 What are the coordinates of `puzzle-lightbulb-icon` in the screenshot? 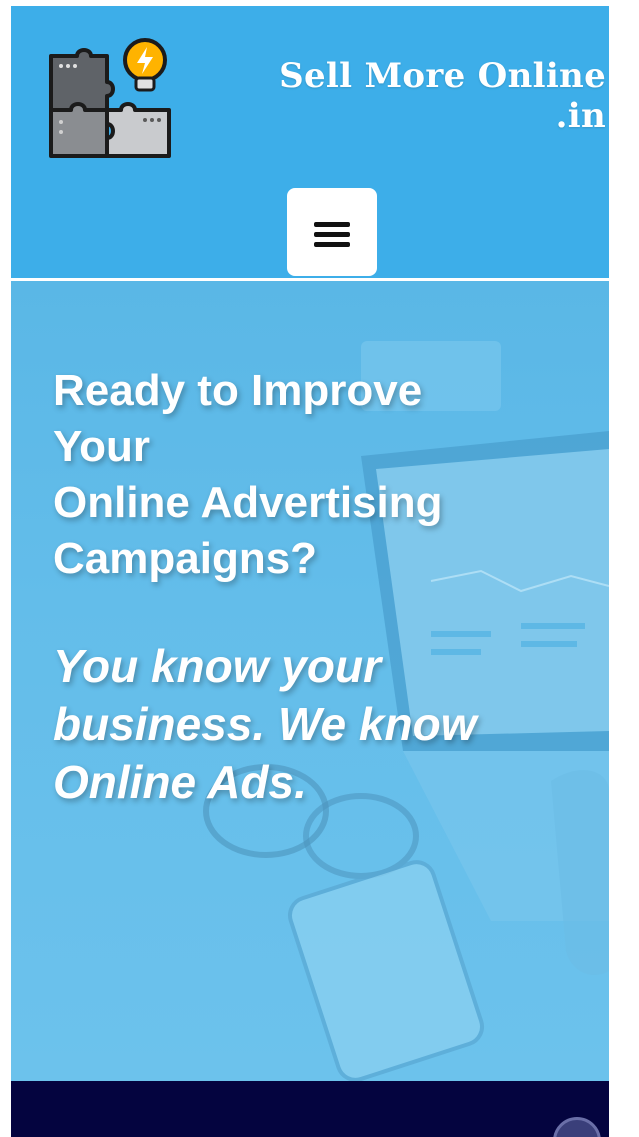 It's located at (110, 98).